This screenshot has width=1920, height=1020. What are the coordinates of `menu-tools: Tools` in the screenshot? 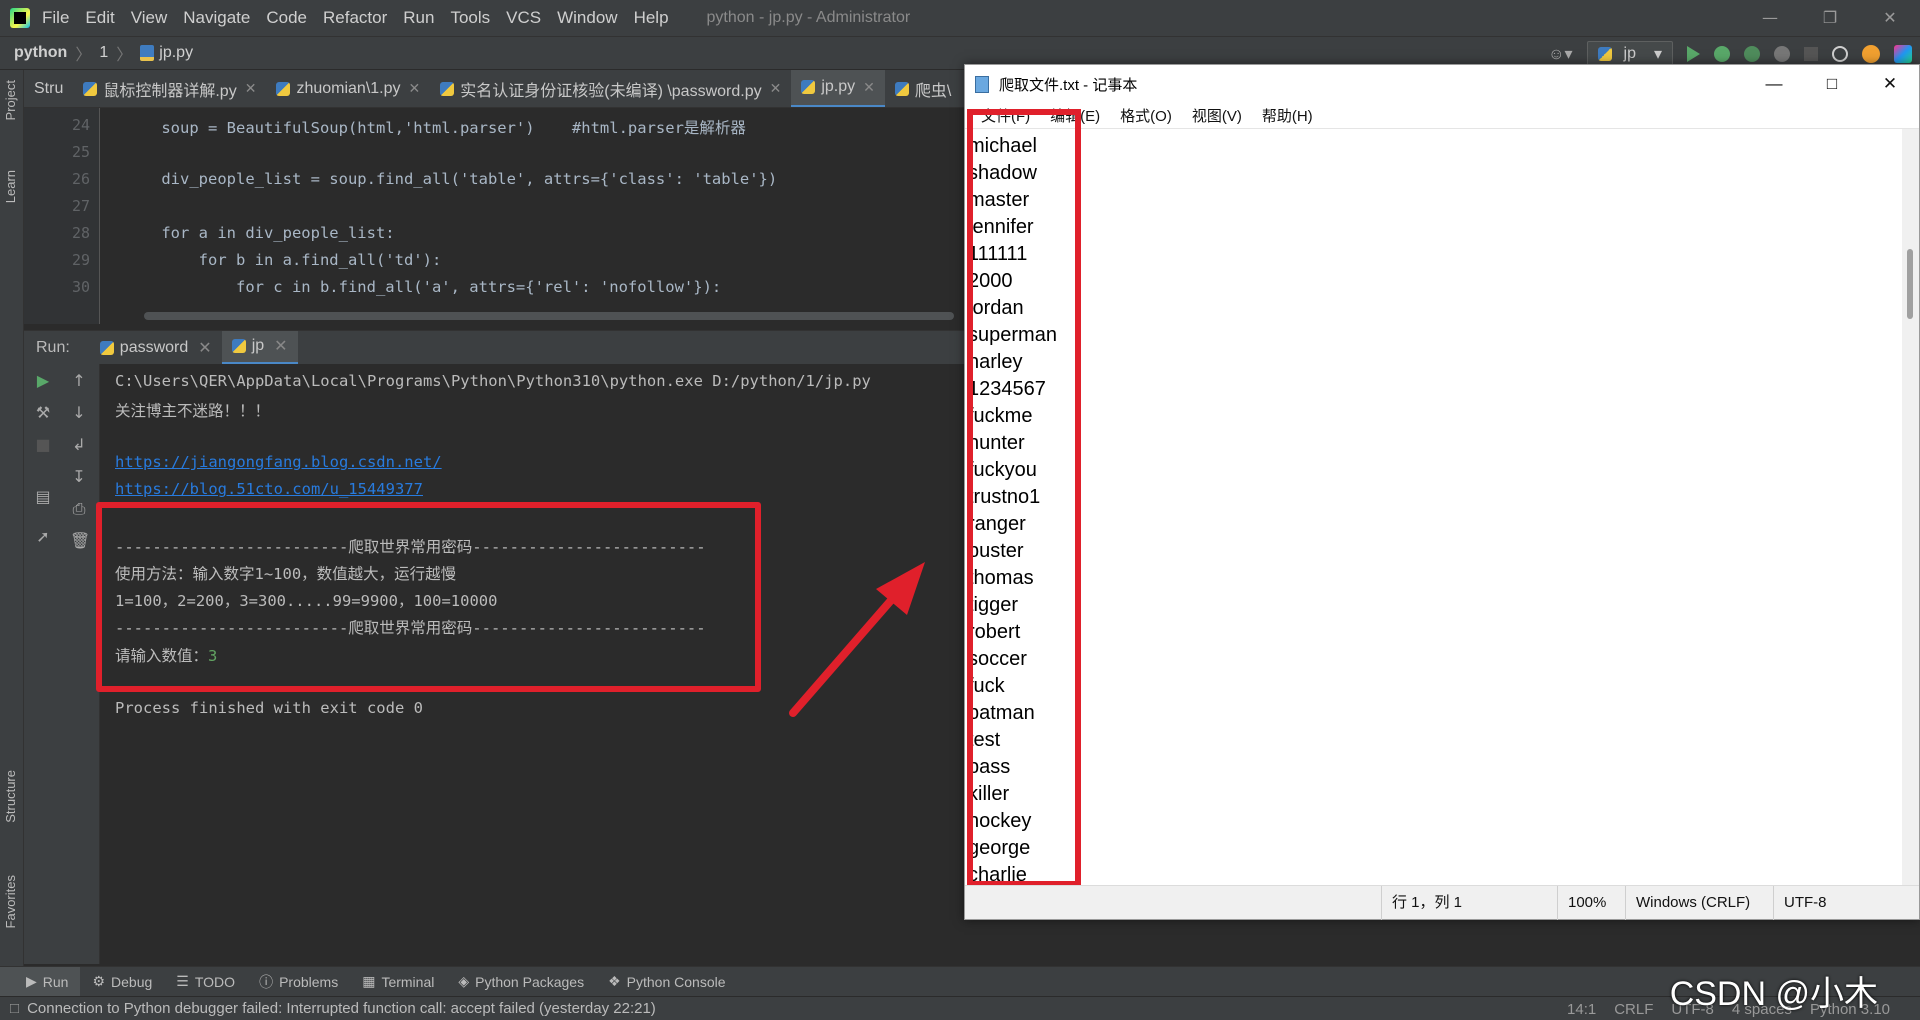 It's located at (470, 18).